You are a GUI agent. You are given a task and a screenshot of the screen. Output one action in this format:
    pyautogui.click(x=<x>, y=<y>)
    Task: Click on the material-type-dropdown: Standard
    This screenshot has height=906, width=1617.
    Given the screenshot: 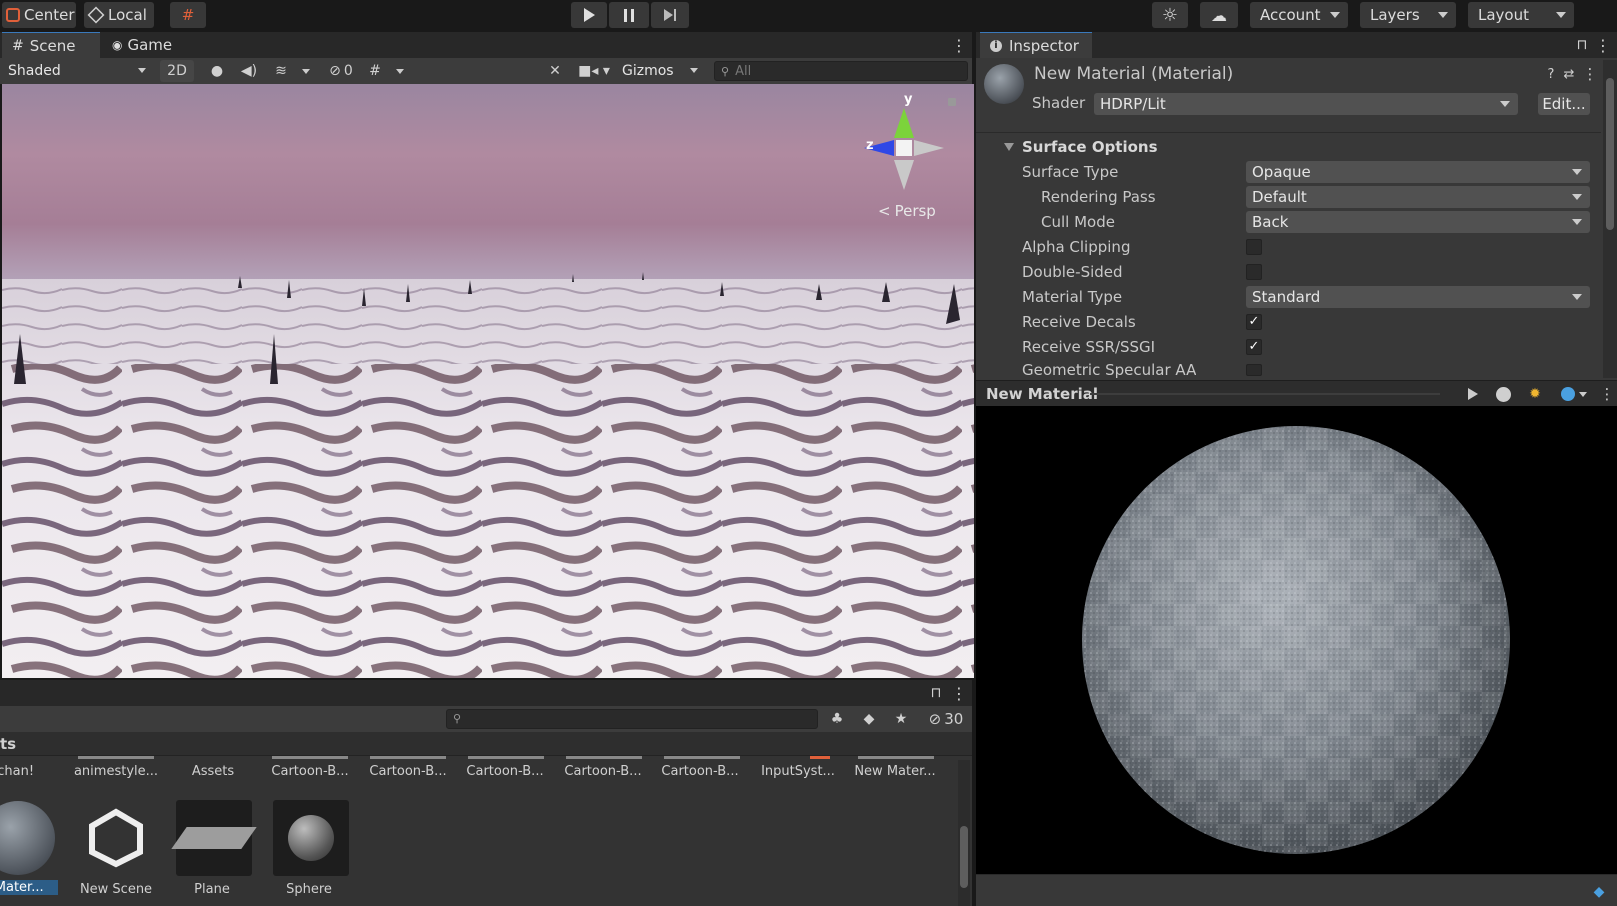 What is the action you would take?
    pyautogui.click(x=1418, y=297)
    